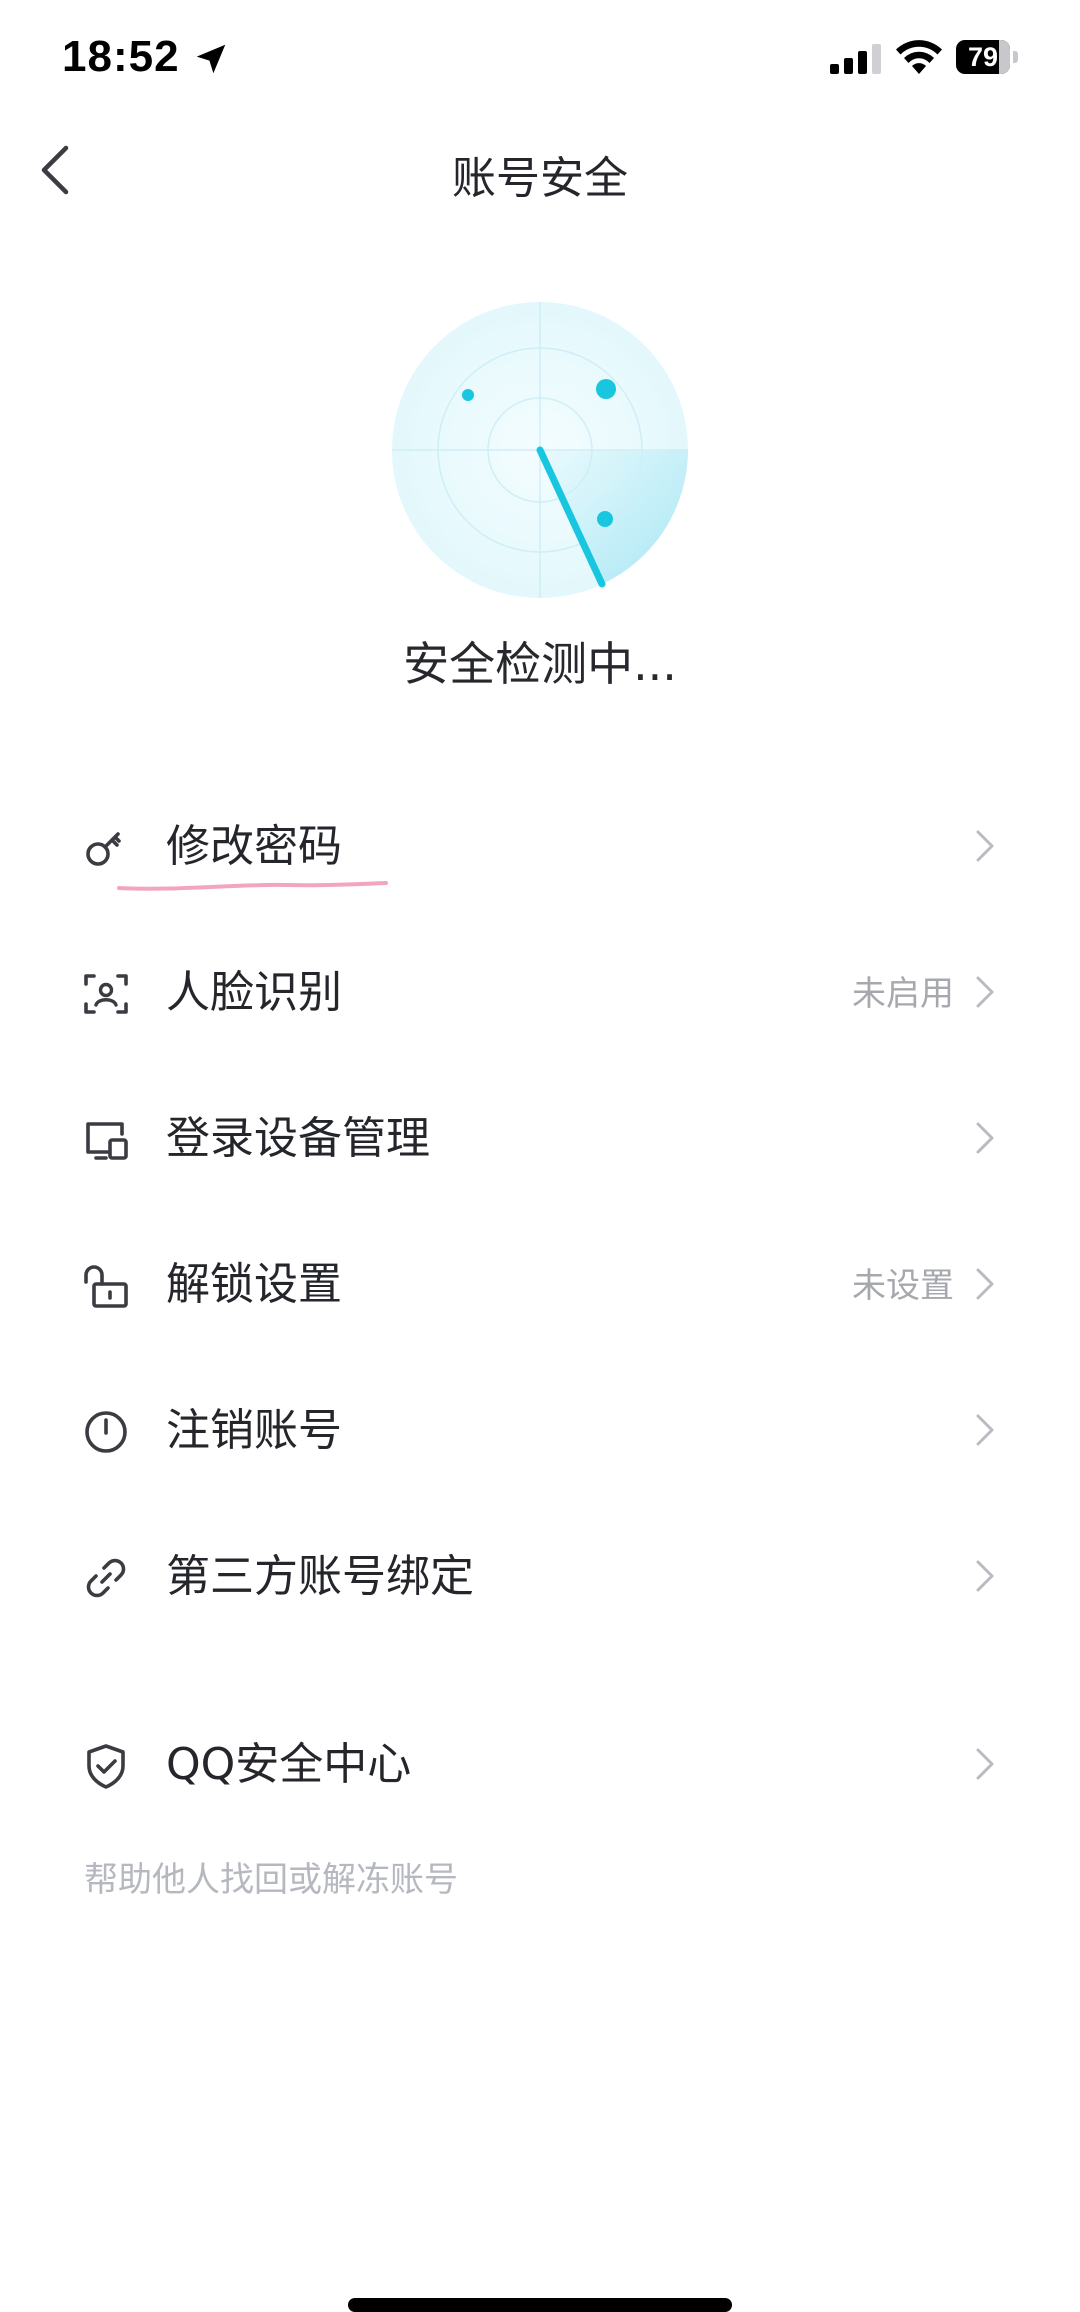  I want to click on menu-item-label: 第三方账号绑定, so click(320, 1576).